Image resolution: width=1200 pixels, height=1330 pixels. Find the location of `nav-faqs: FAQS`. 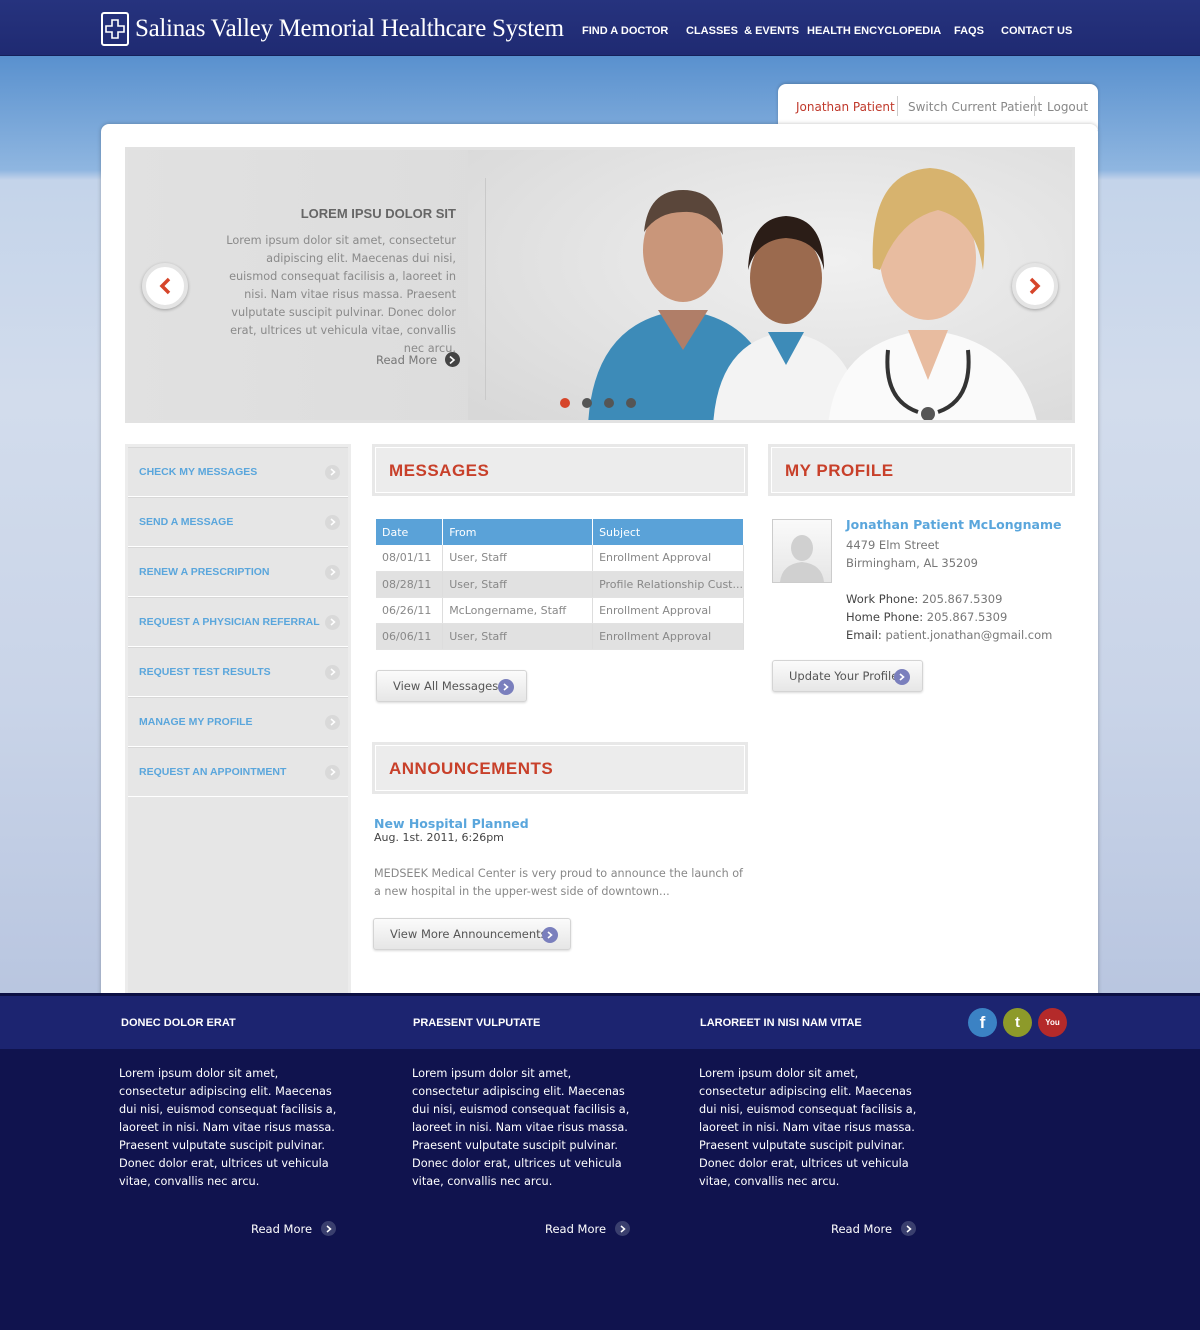

nav-faqs: FAQS is located at coordinates (969, 31).